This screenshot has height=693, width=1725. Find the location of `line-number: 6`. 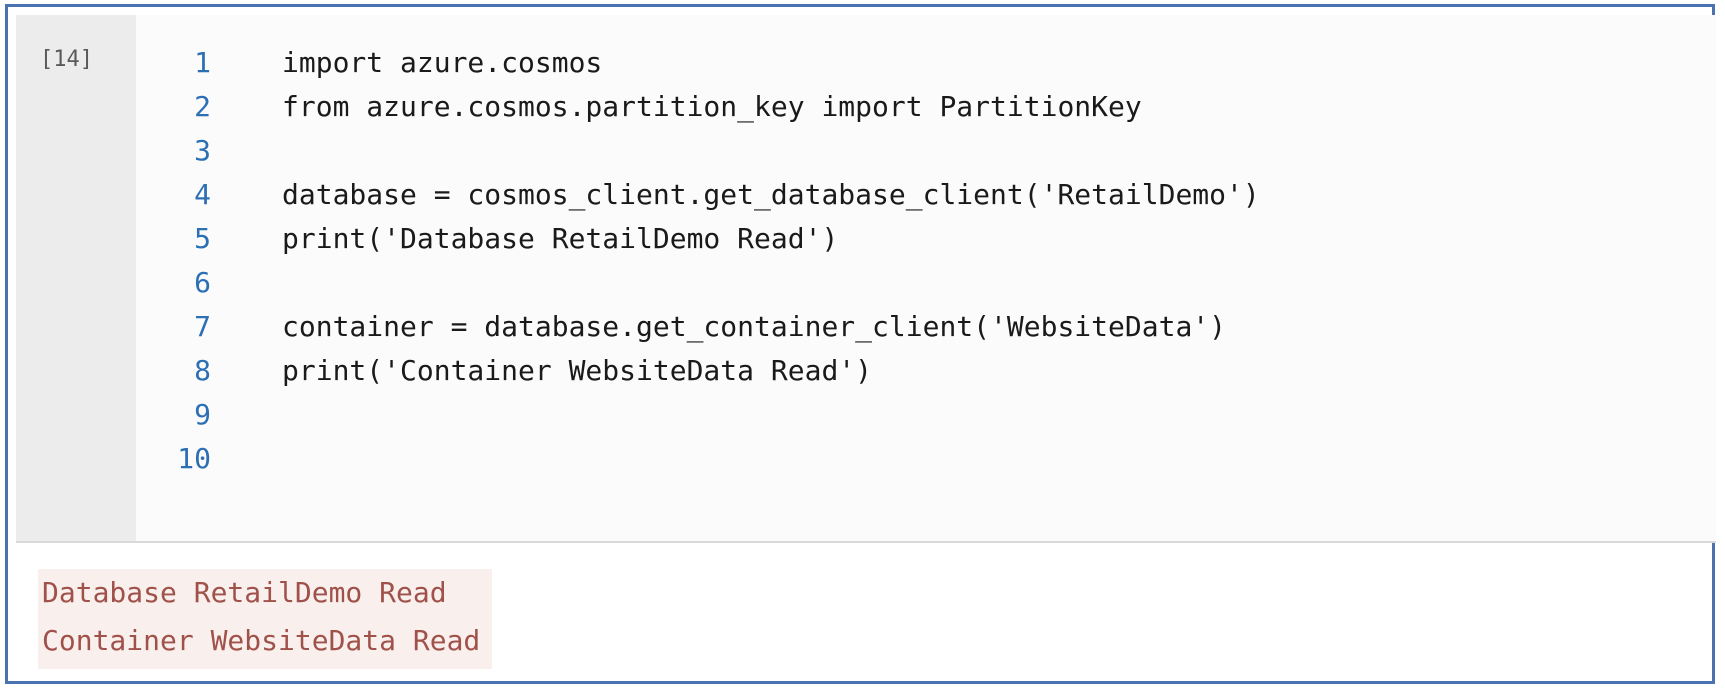

line-number: 6 is located at coordinates (202, 282).